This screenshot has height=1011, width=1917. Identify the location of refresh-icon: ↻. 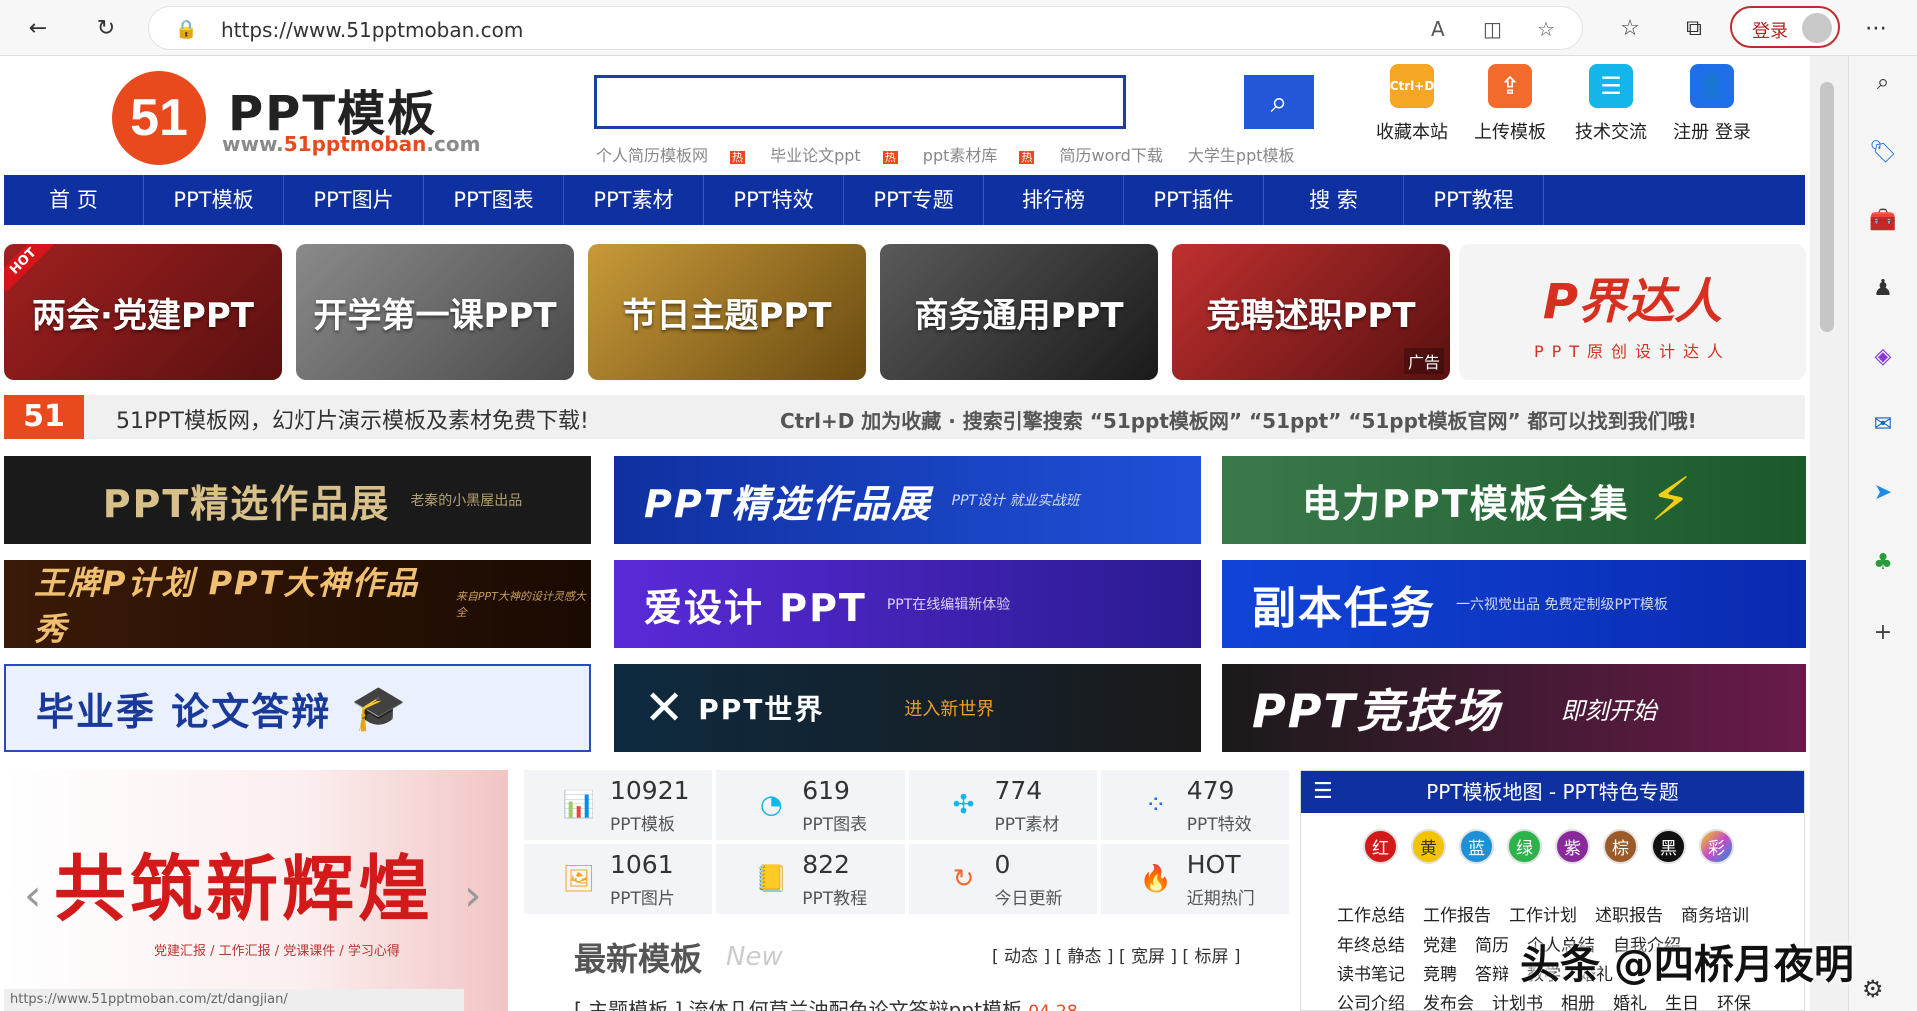
(106, 28).